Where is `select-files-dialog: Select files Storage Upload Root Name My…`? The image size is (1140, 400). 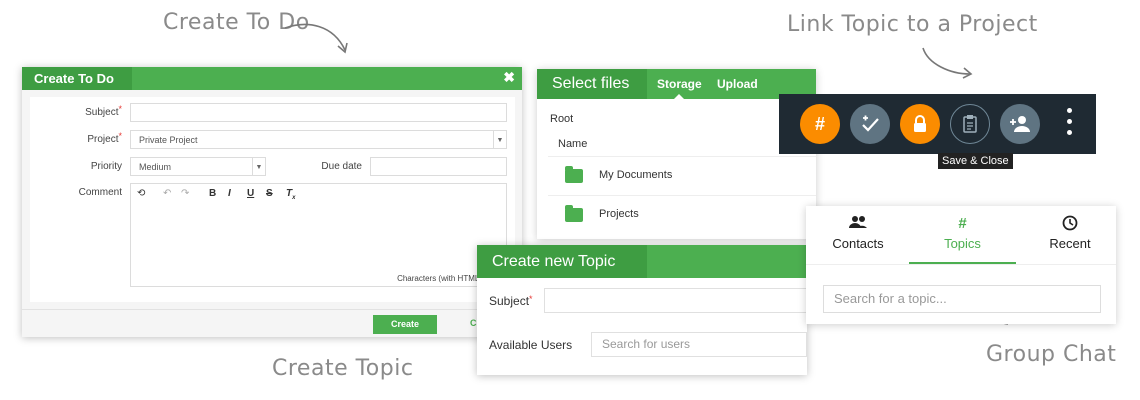
select-files-dialog: Select files Storage Upload Root Name My… is located at coordinates (676, 154).